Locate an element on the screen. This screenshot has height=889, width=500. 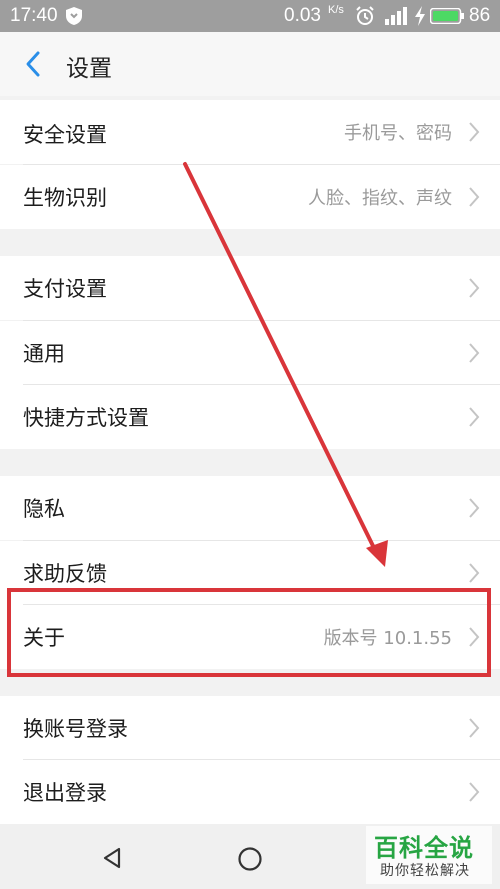
settings-item-shortcuts: 快捷方式设置 is located at coordinates (250, 417).